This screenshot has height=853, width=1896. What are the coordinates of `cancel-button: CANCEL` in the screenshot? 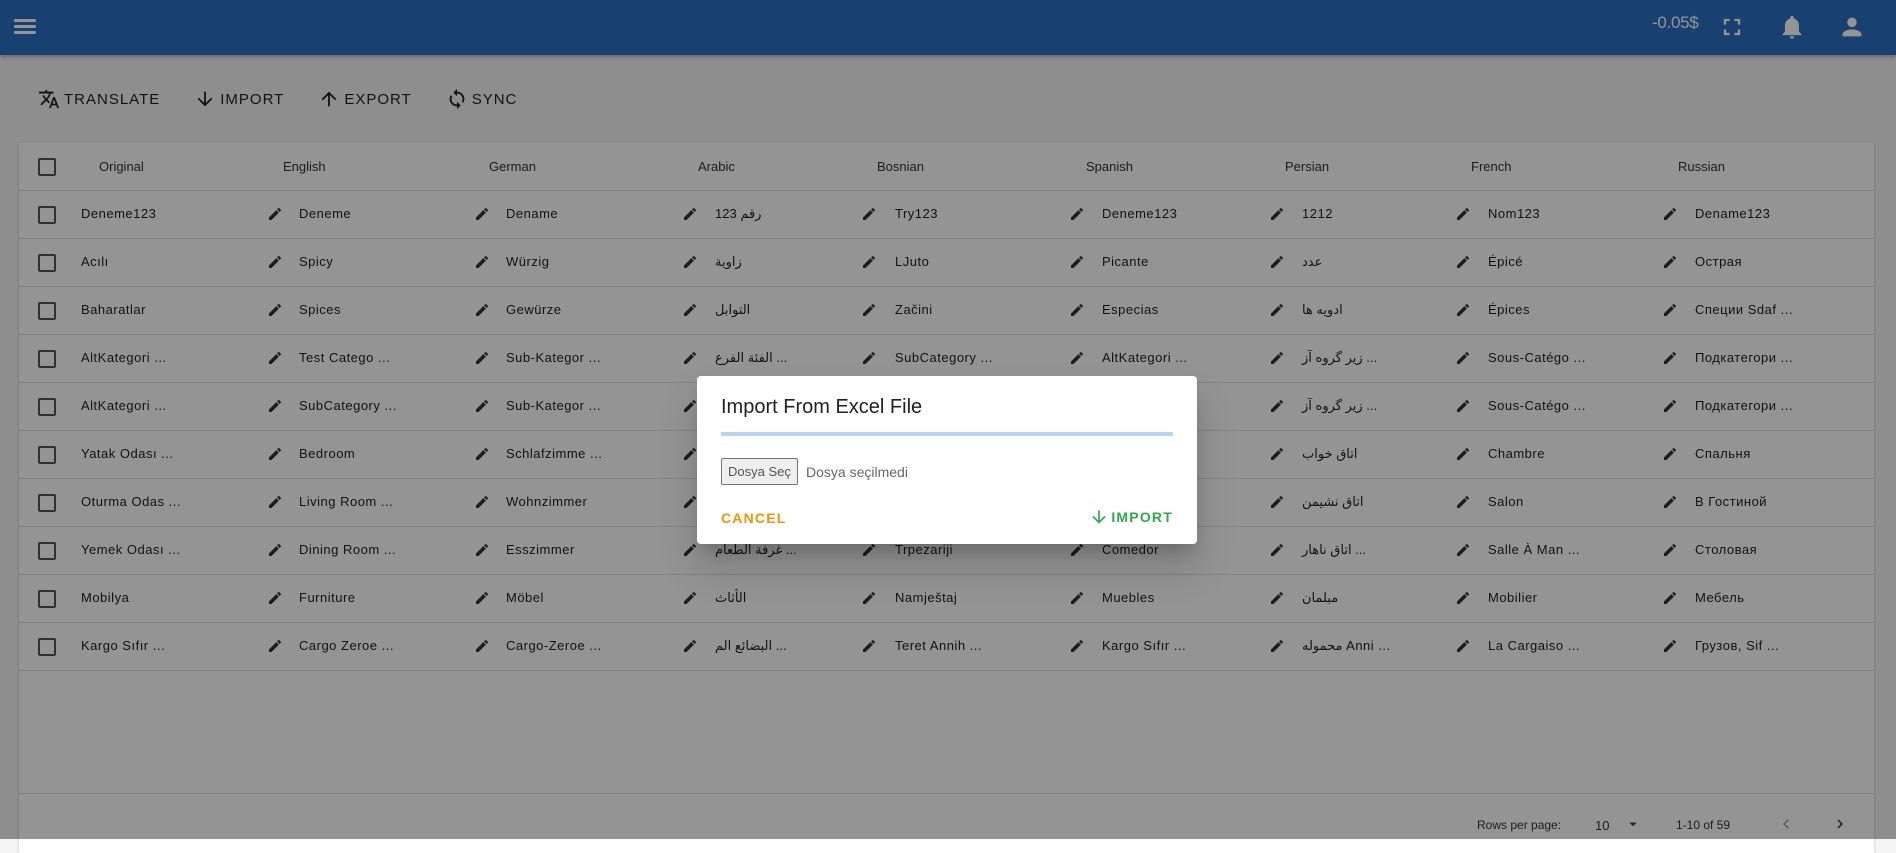 It's located at (754, 518).